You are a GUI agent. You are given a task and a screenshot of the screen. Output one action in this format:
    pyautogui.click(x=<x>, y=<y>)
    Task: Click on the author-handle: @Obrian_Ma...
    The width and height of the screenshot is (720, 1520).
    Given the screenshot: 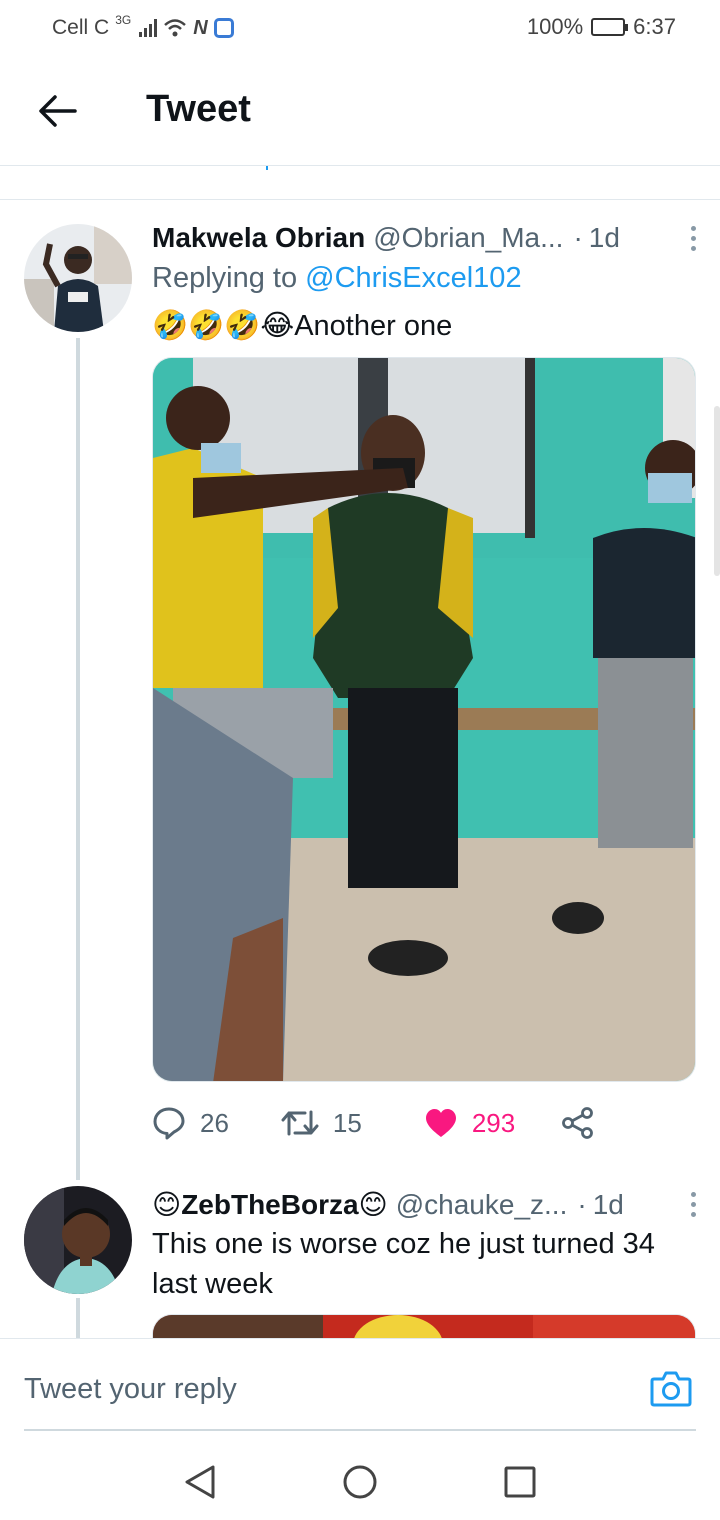 What is the action you would take?
    pyautogui.click(x=468, y=238)
    